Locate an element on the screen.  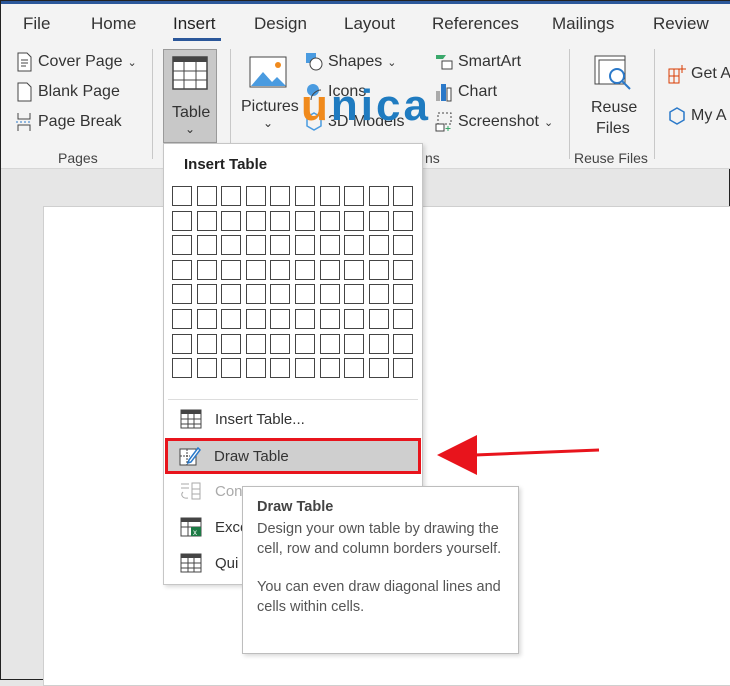
table-button: Table ⌄ is located at coordinates (190, 96).